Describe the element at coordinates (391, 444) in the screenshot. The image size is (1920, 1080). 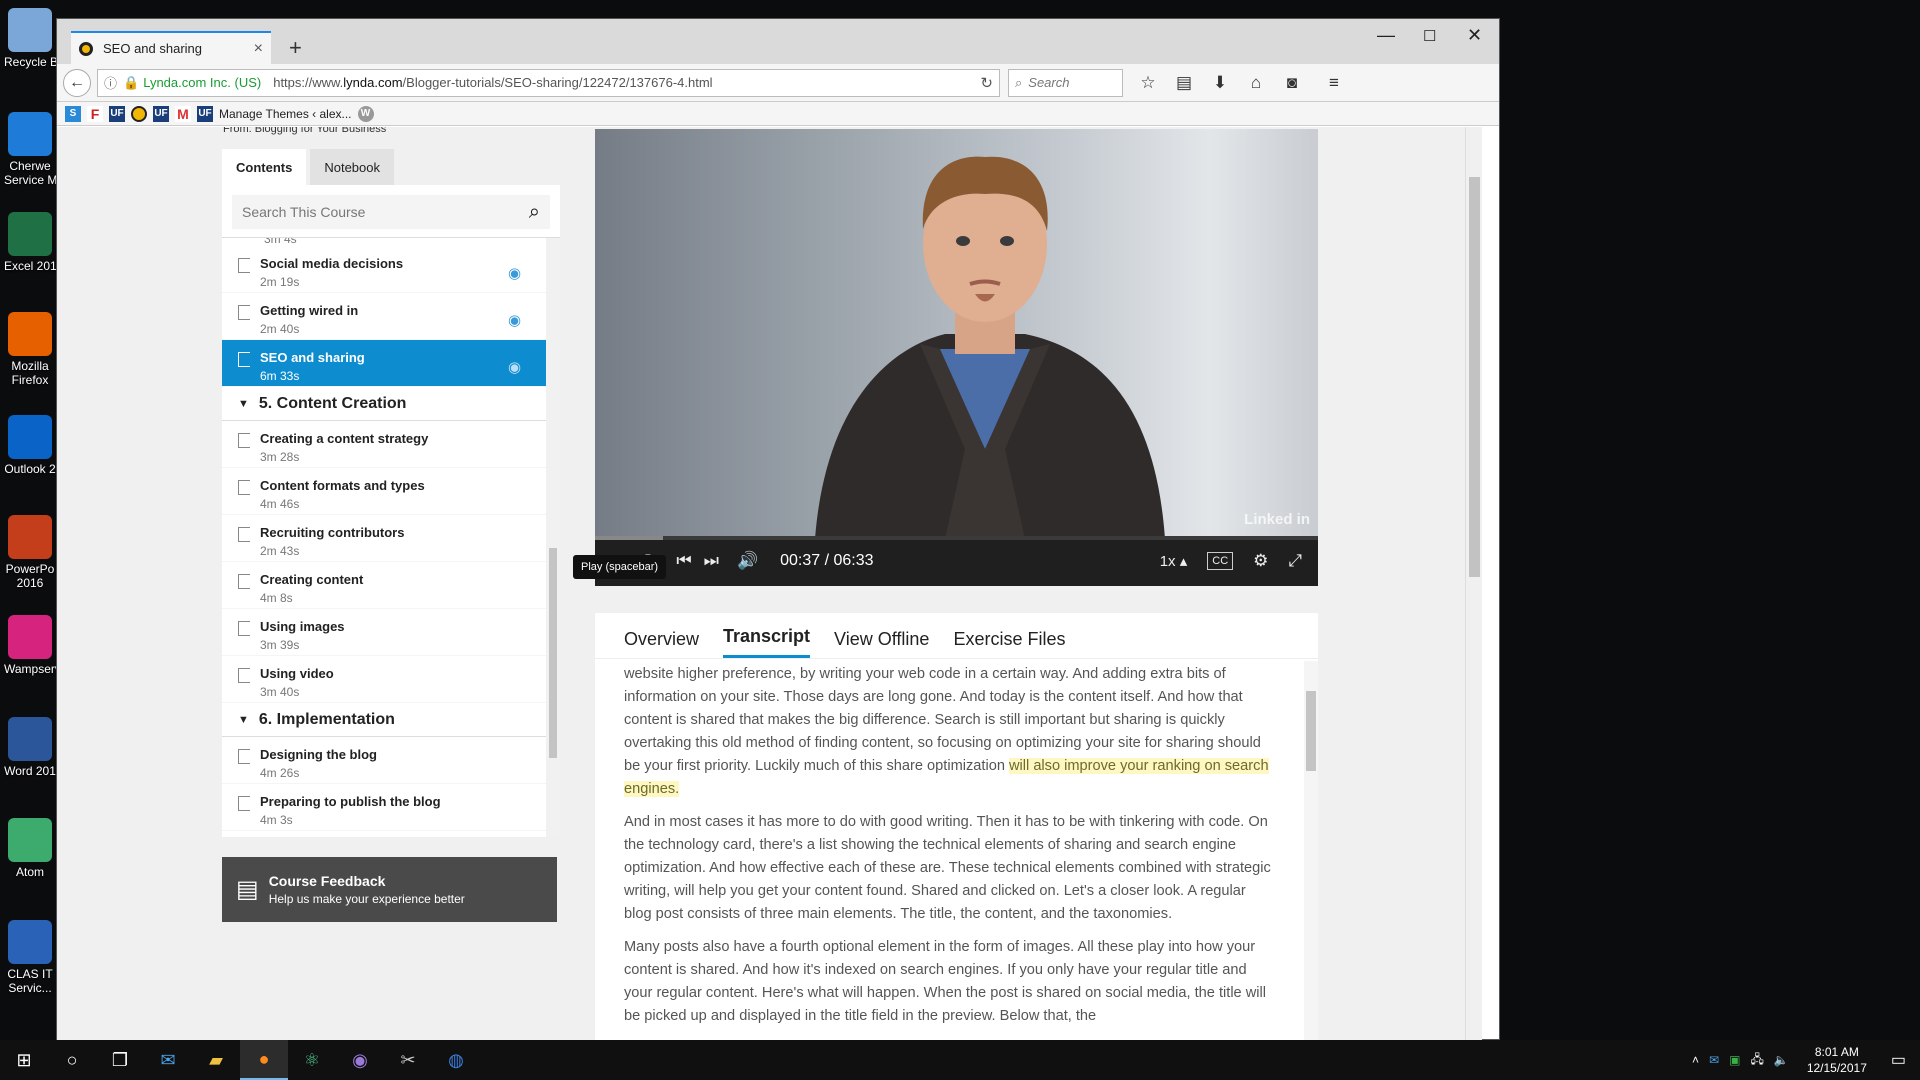
I see `toc-video-item: Creating a content strategy 3m 28s` at that location.